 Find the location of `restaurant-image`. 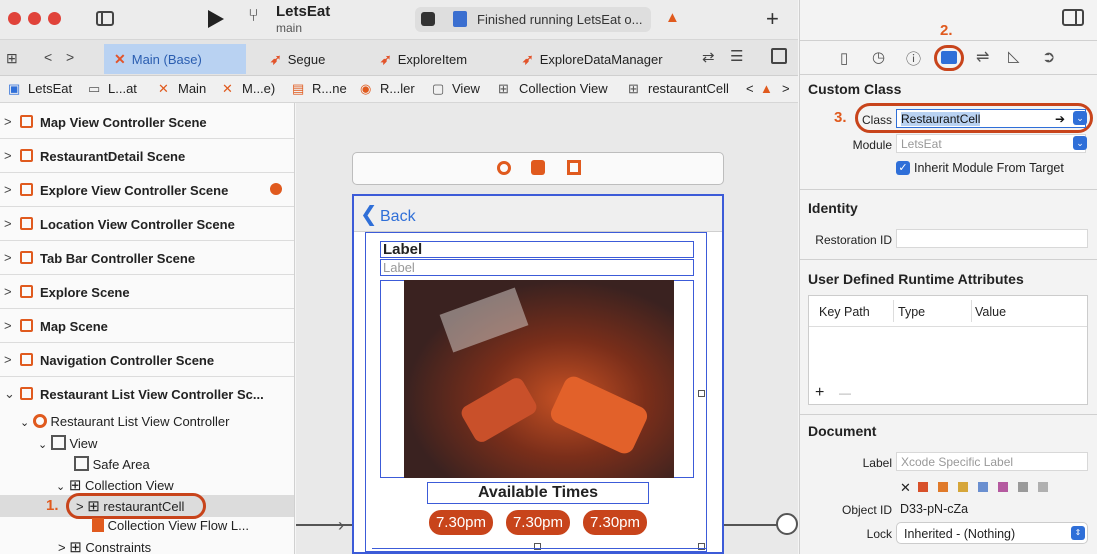

restaurant-image is located at coordinates (539, 379).